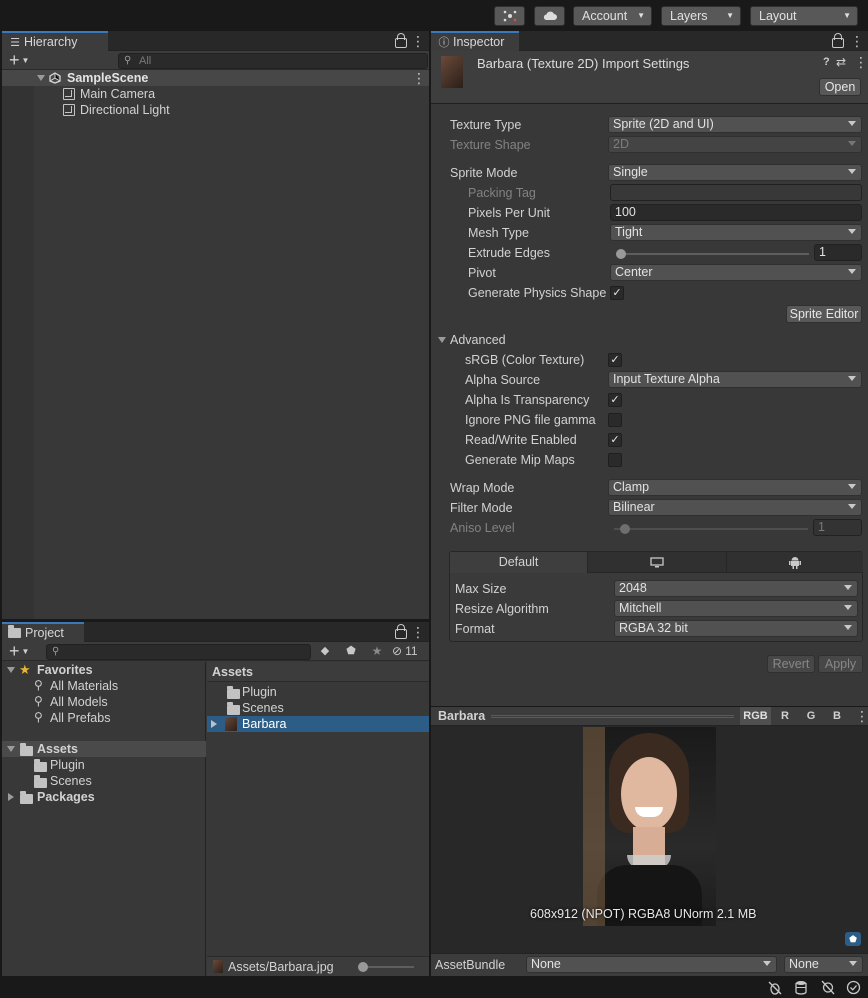 Image resolution: width=868 pixels, height=998 pixels. Describe the element at coordinates (791, 664) in the screenshot. I see `revert-button: Revert` at that location.